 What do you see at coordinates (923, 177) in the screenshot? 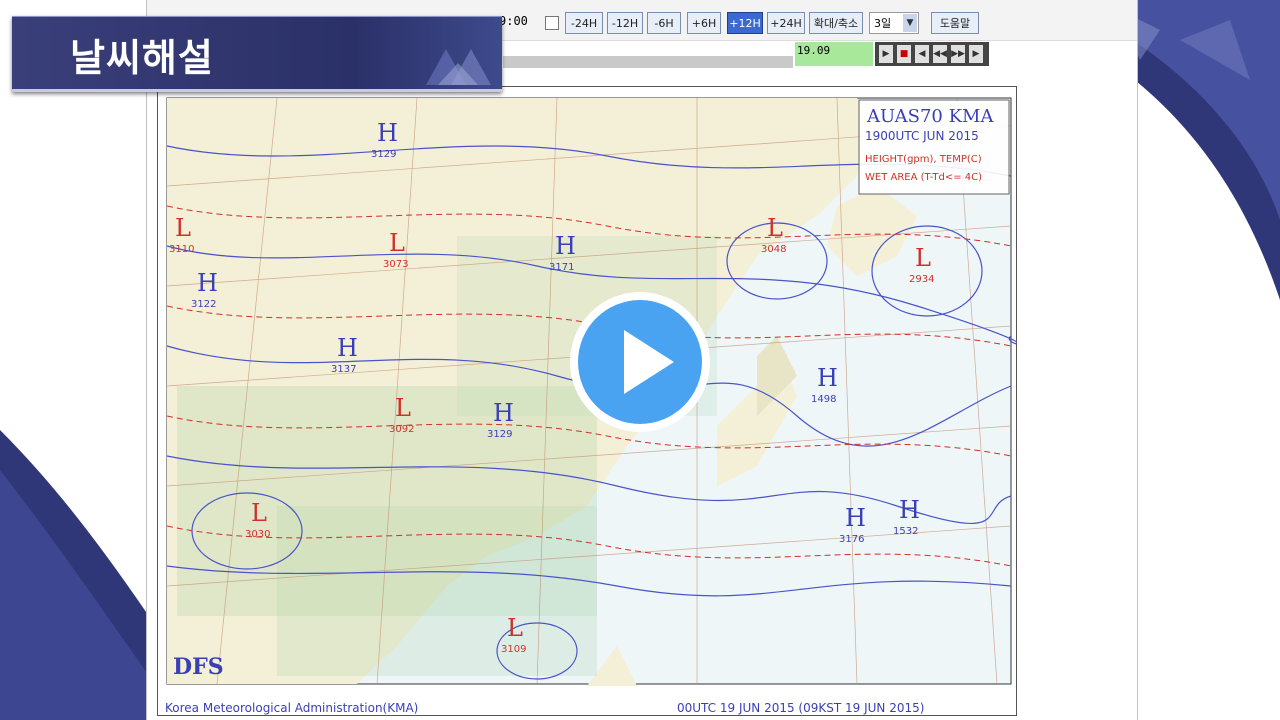
I see `chart-legend-2: WET AREA (T-Td<= 4C)` at bounding box center [923, 177].